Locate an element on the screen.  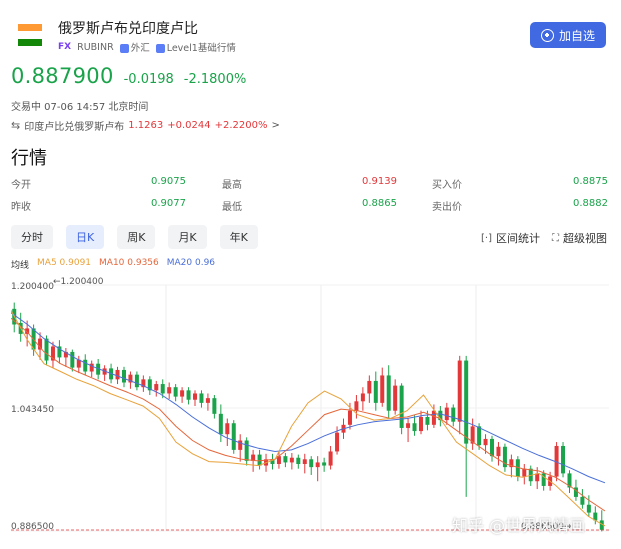
ma20-legend: MA20 0.96 is located at coordinates (191, 263).